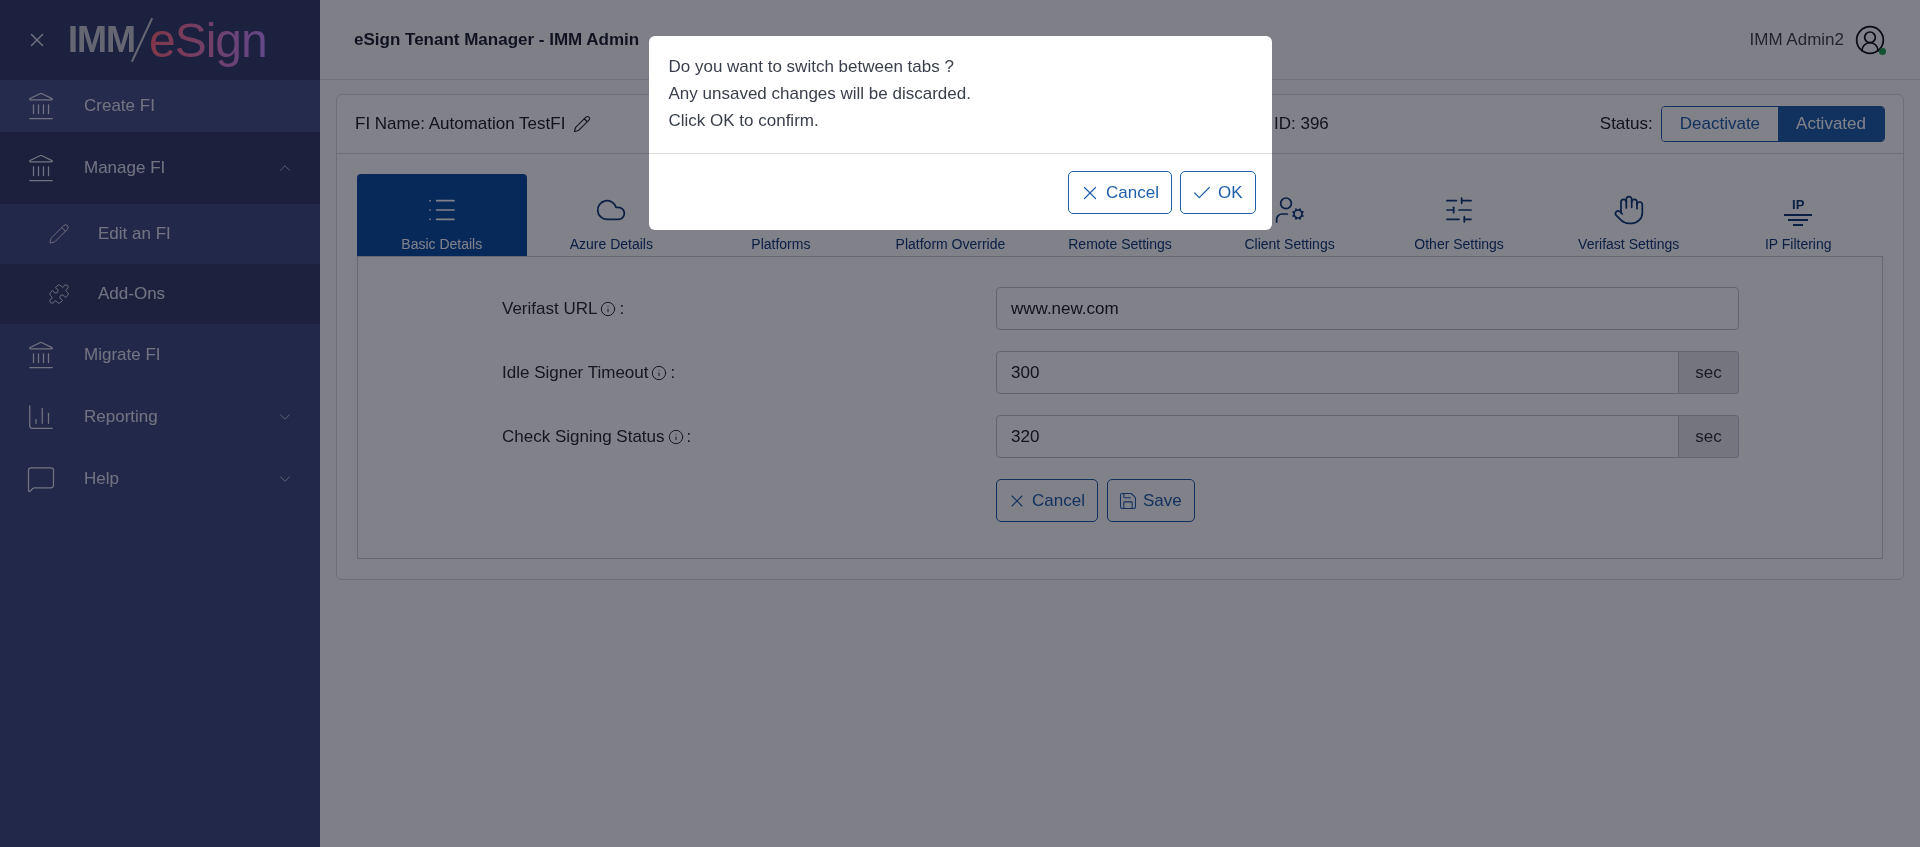 Image resolution: width=1920 pixels, height=847 pixels. I want to click on dialog-message: Do you want to switch between tabs ?, so click(811, 67).